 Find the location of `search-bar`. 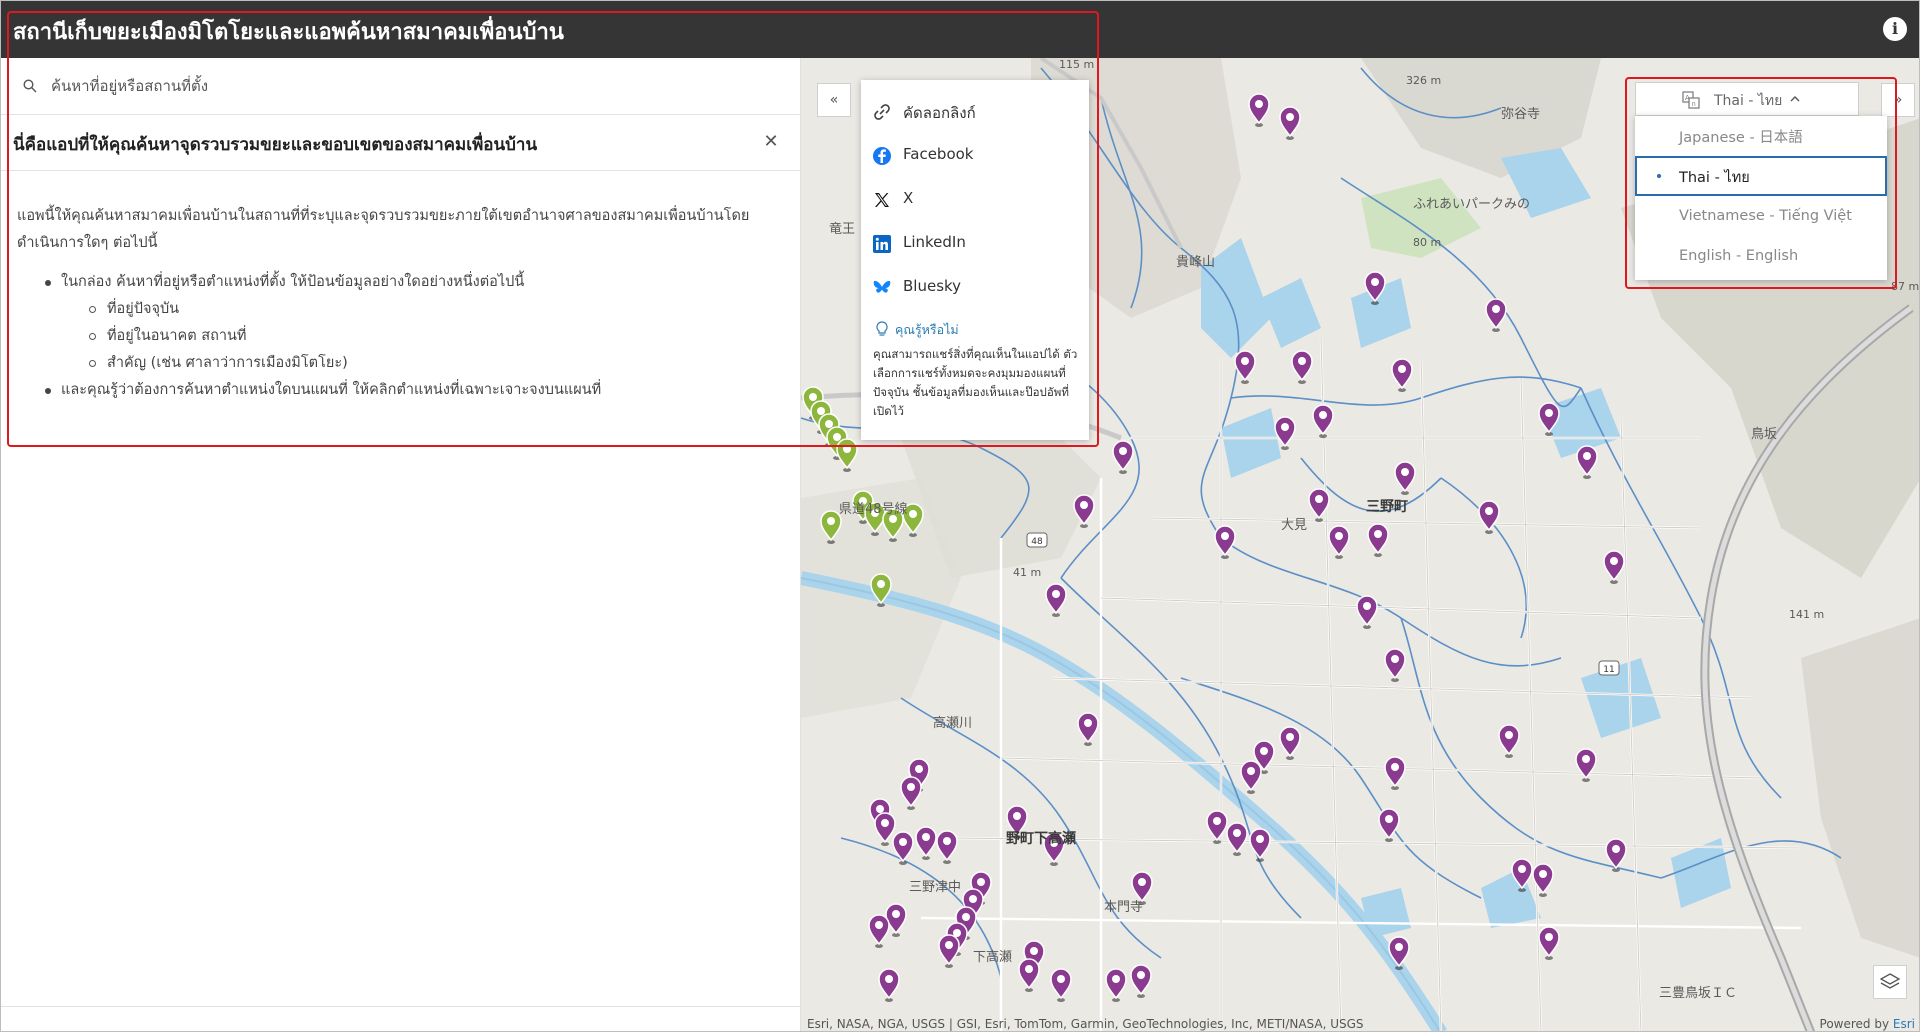

search-bar is located at coordinates (401, 86).